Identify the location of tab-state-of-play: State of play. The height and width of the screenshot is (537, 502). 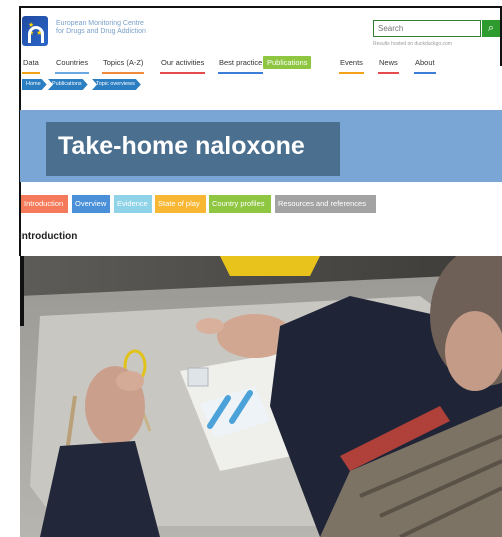
(180, 204).